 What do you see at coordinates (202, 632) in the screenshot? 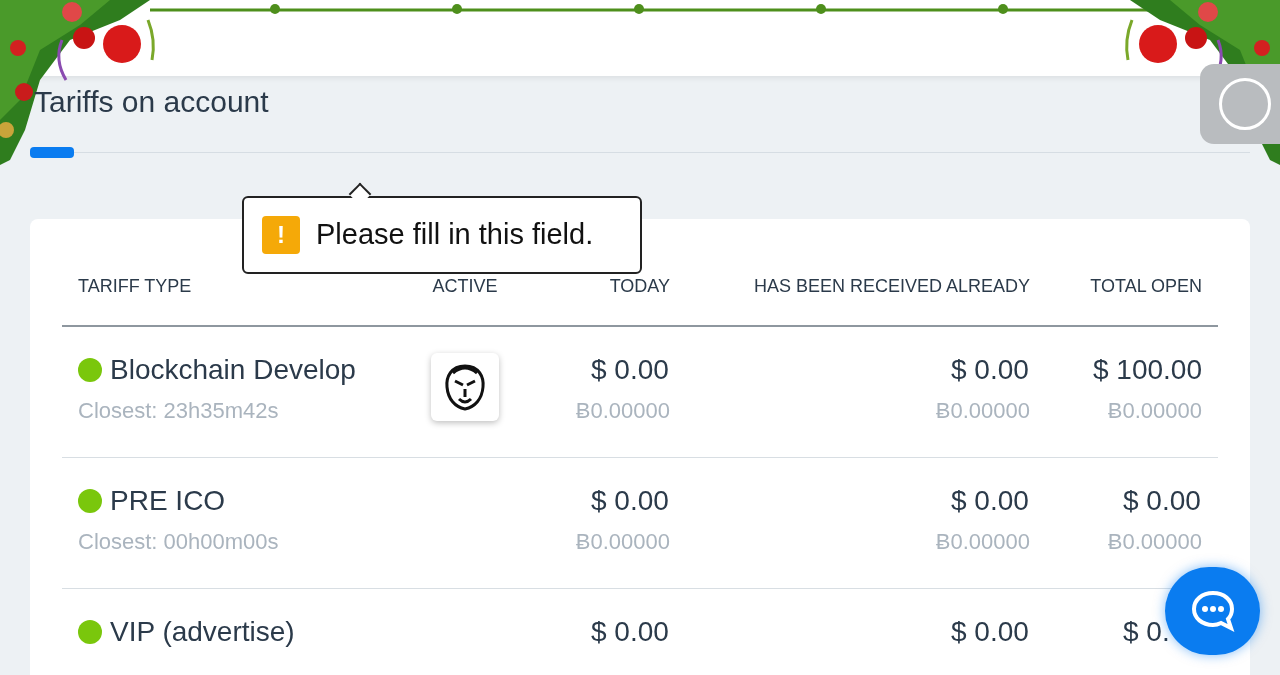
I see `tariff-name: VIP (advertise)` at bounding box center [202, 632].